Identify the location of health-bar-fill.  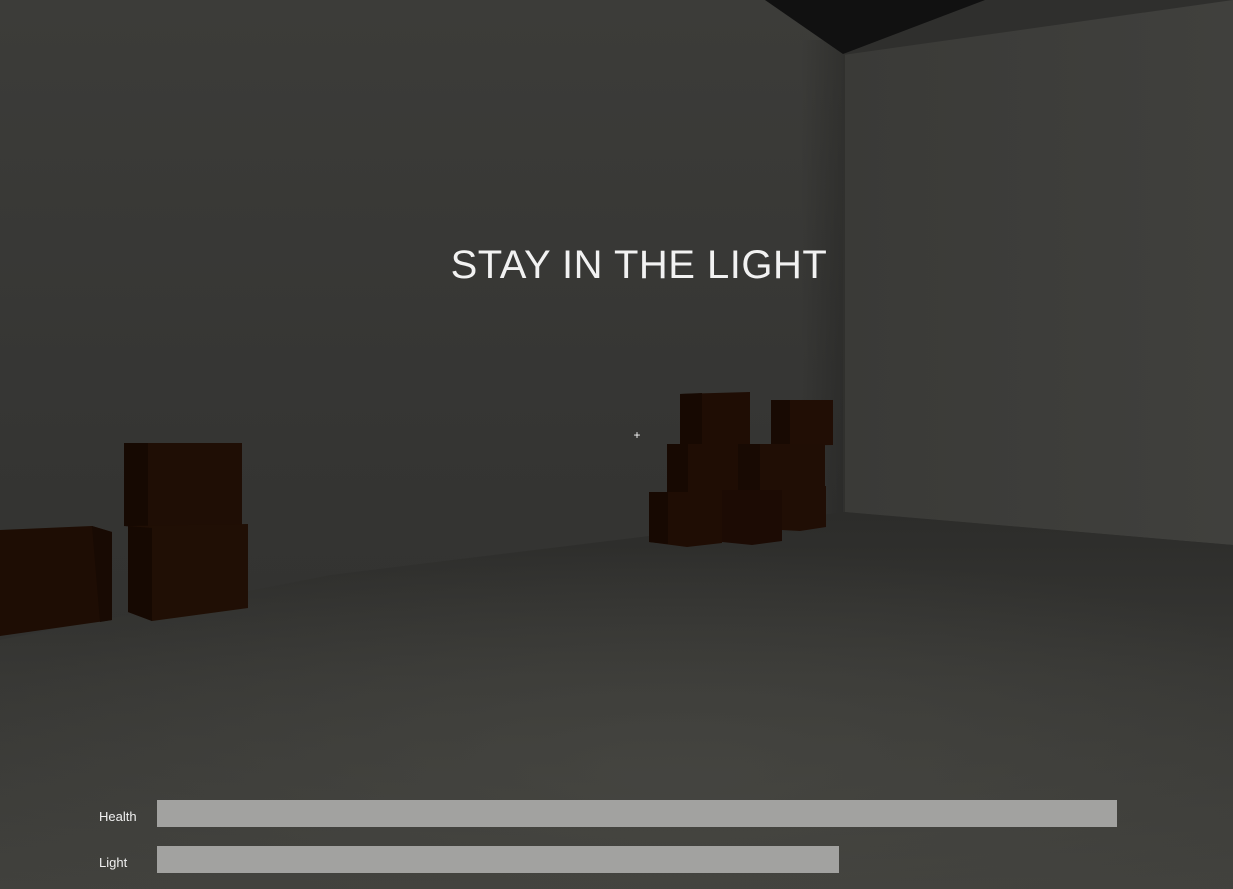
(637, 813).